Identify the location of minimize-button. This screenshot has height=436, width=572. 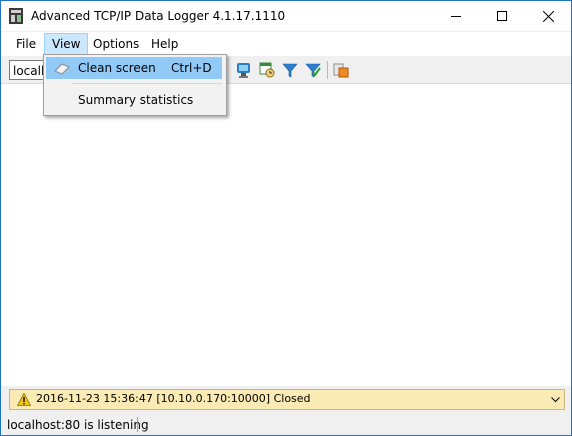
(456, 16).